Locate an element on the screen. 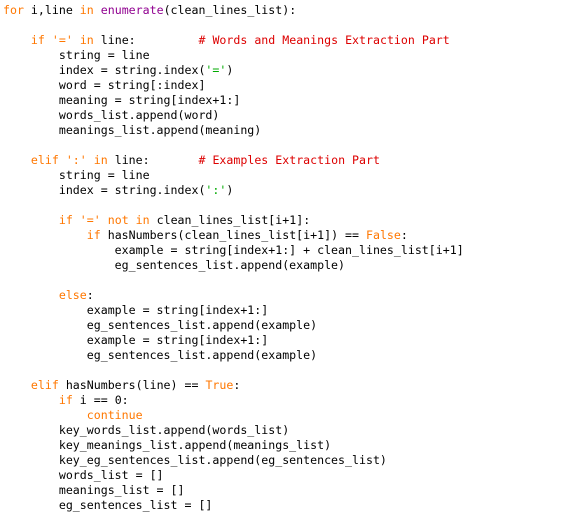  comment-token: # Words and Meanings Extraction Part is located at coordinates (324, 40).